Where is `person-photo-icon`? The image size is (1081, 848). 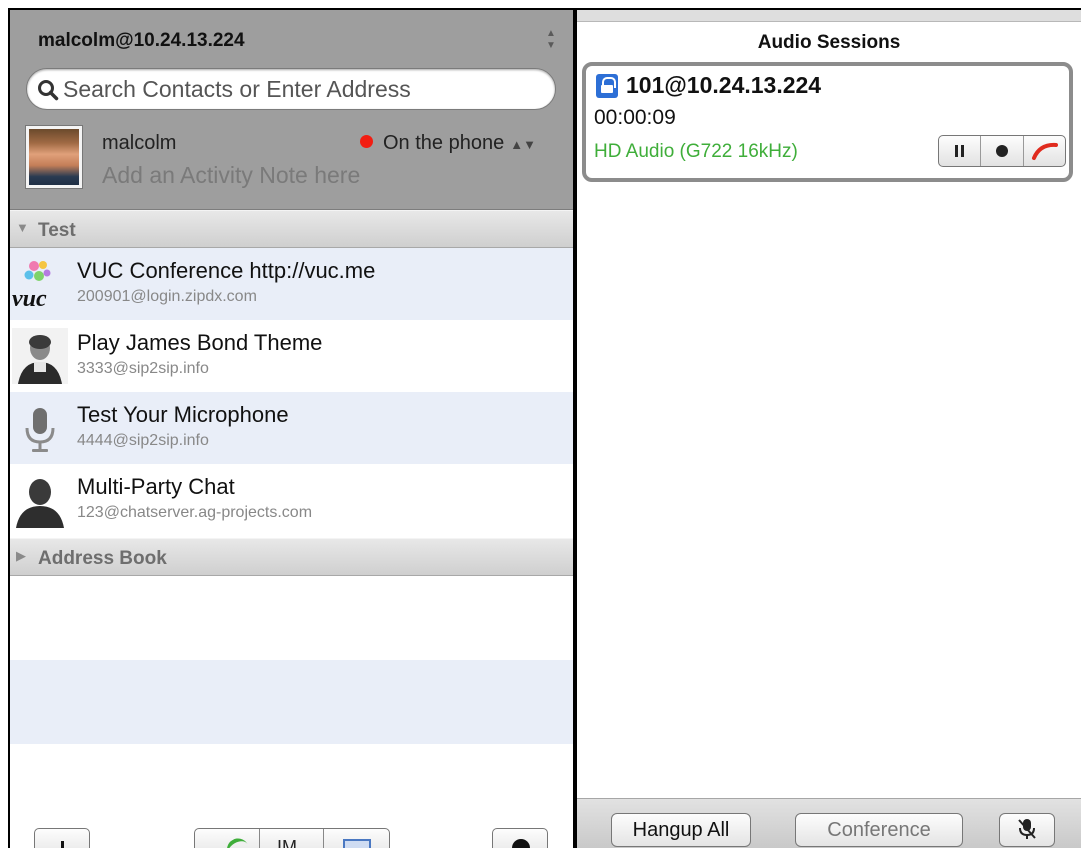 person-photo-icon is located at coordinates (40, 356).